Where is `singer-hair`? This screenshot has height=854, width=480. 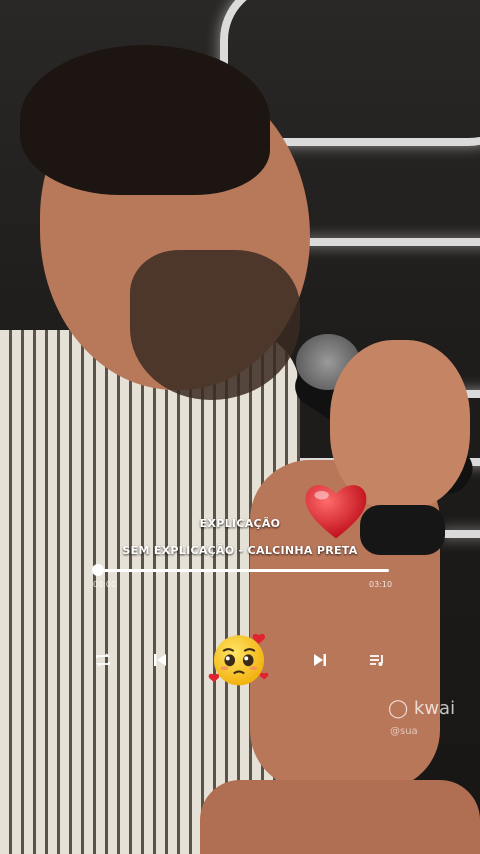
singer-hair is located at coordinates (145, 120).